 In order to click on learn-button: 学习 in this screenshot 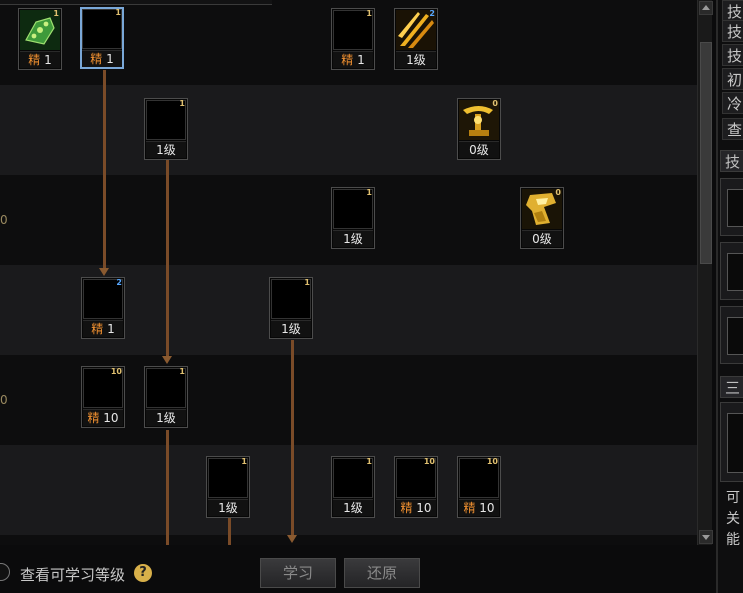, I will do `click(298, 573)`.